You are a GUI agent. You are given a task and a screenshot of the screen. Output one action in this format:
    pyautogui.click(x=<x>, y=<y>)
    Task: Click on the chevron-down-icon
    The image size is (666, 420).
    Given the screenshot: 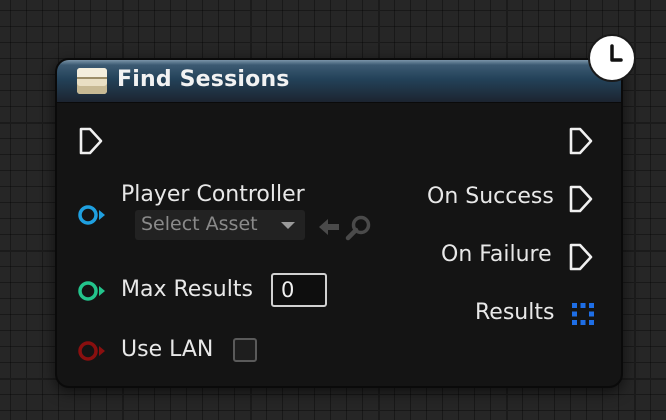 What is the action you would take?
    pyautogui.click(x=288, y=225)
    